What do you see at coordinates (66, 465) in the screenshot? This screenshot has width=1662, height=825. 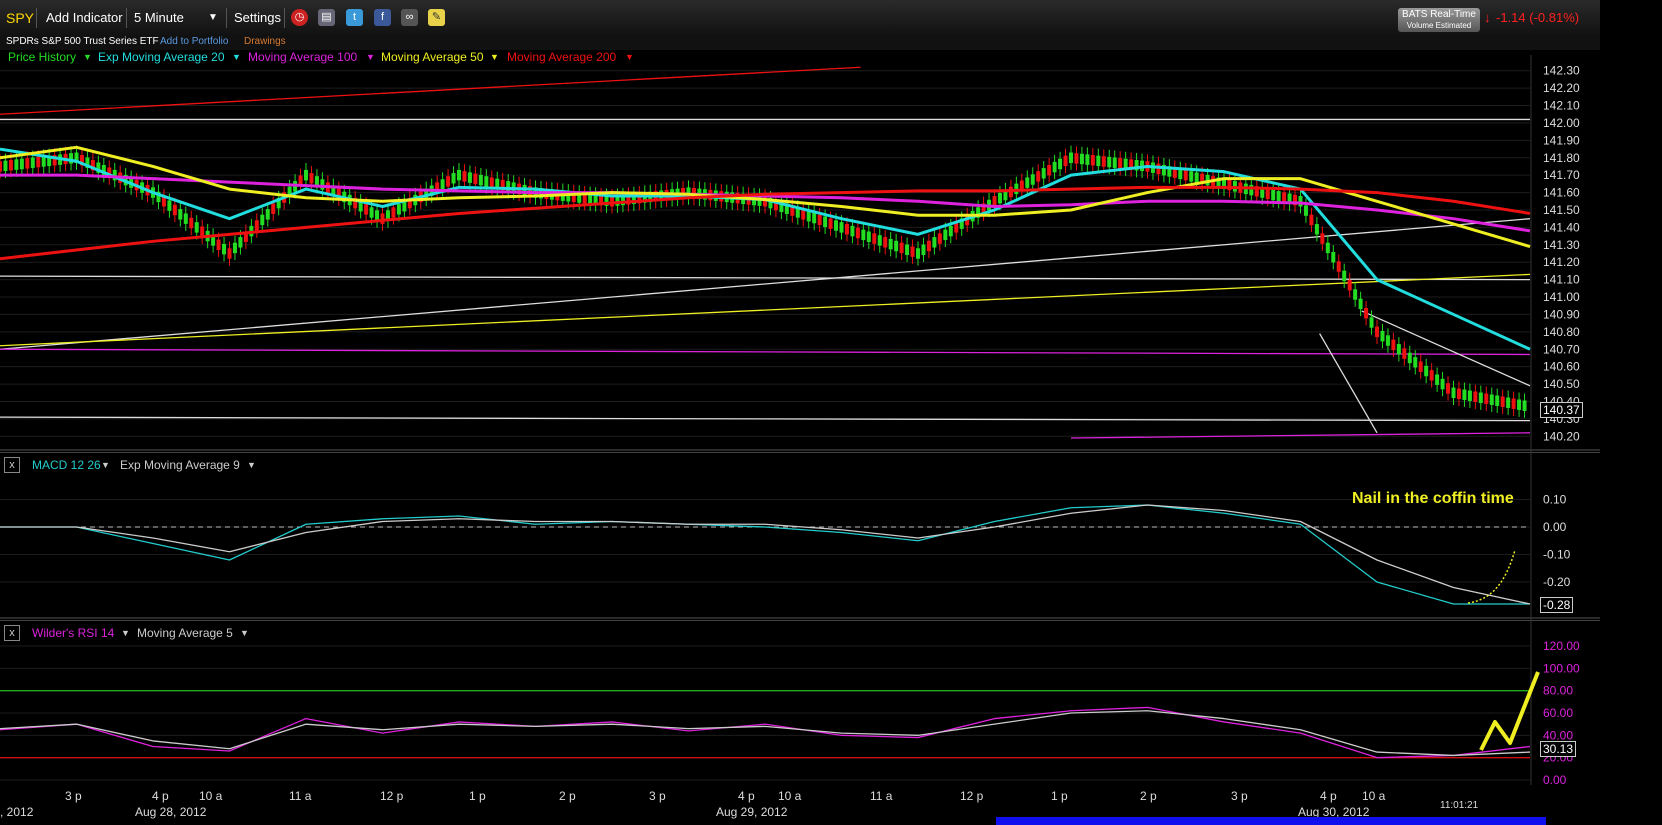 I see `macd-title: MACD 12 26` at bounding box center [66, 465].